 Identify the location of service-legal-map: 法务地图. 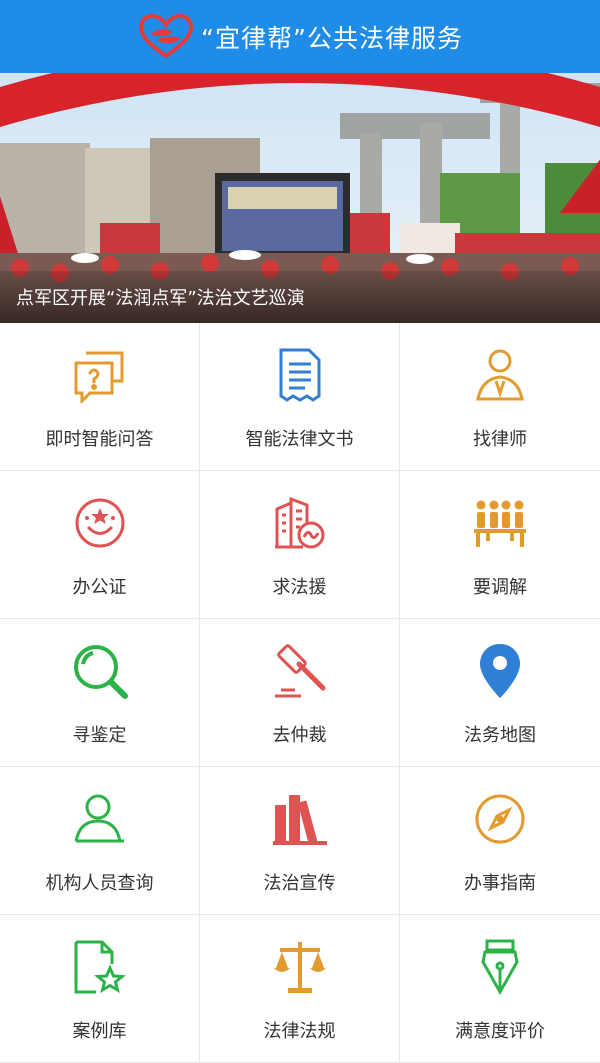
(500, 693).